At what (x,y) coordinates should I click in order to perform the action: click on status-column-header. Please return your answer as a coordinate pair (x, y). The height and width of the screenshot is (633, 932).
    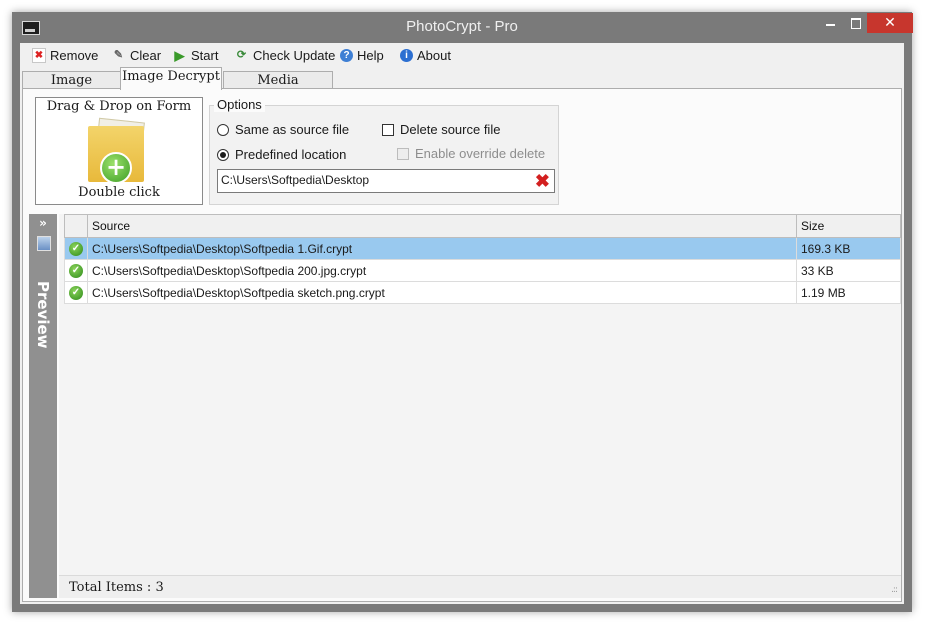
    Looking at the image, I should click on (76, 226).